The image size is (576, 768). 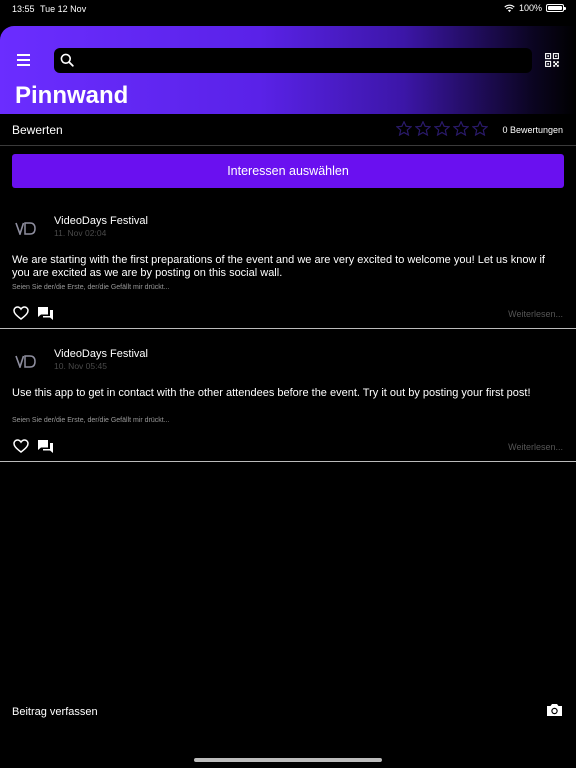 I want to click on rating-count: 0 Bewertungen, so click(x=532, y=130).